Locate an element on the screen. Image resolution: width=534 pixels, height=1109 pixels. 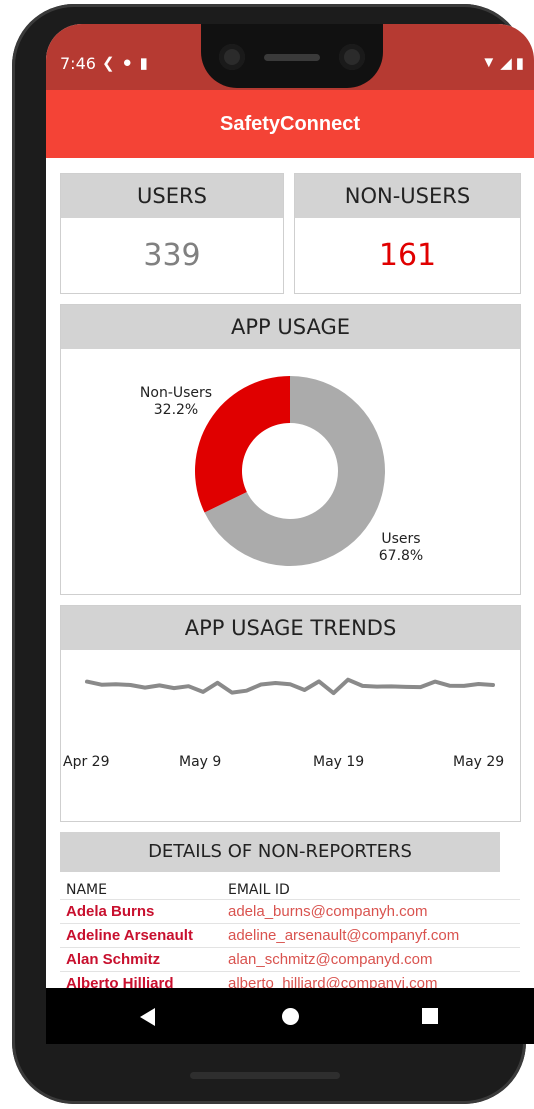
usage-trends-line-chart is located at coordinates (290, 686).